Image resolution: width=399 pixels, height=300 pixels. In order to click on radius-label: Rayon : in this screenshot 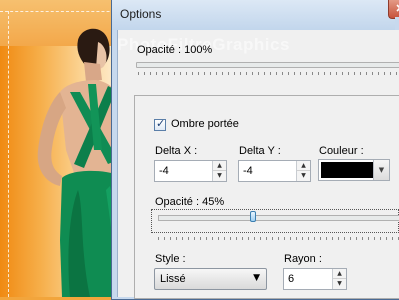, I will do `click(303, 259)`.